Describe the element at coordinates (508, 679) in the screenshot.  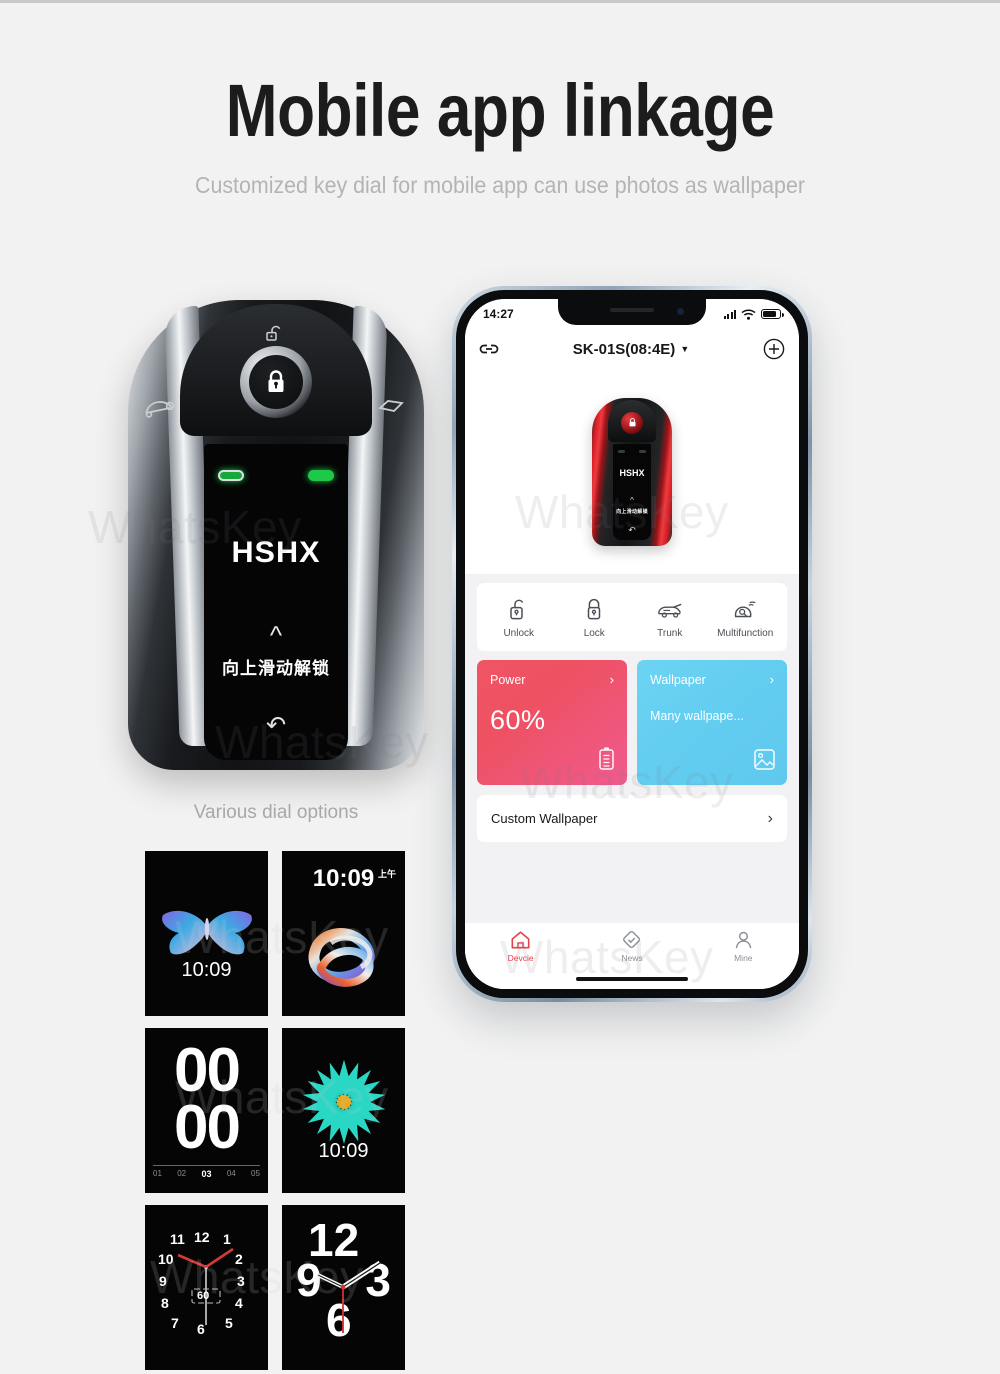
I see `tile-title: Power` at that location.